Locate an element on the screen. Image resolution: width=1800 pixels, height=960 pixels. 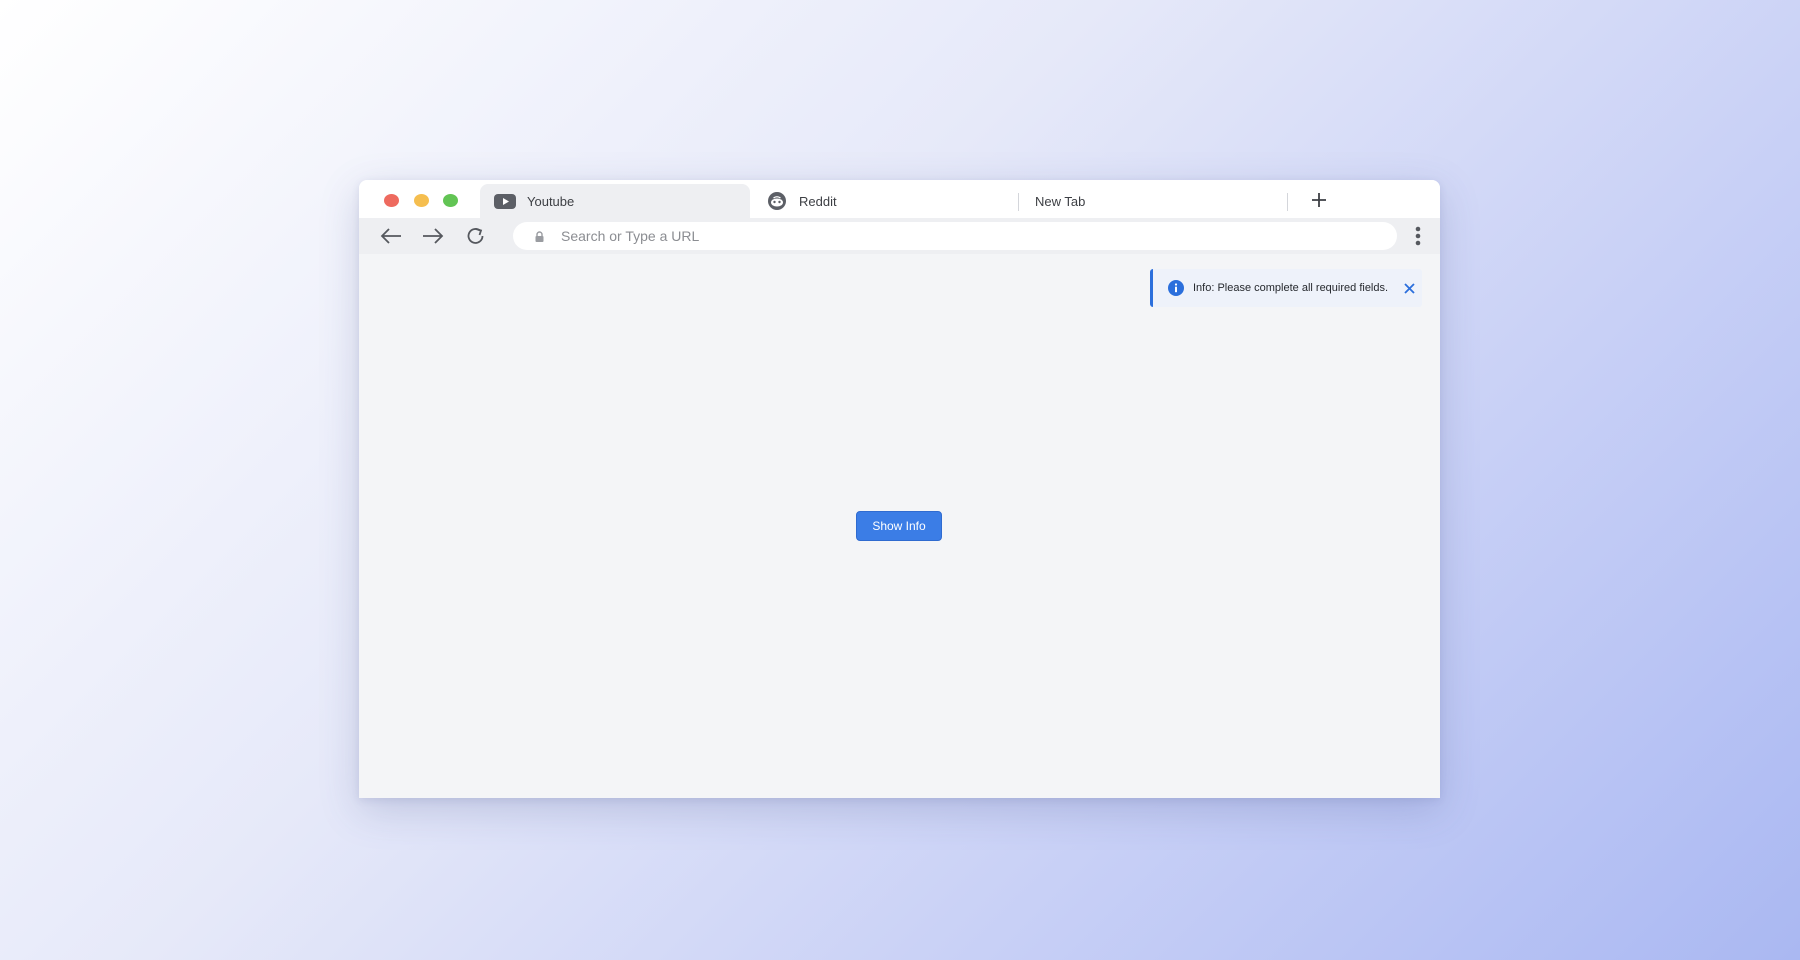
url-input is located at coordinates (971, 236).